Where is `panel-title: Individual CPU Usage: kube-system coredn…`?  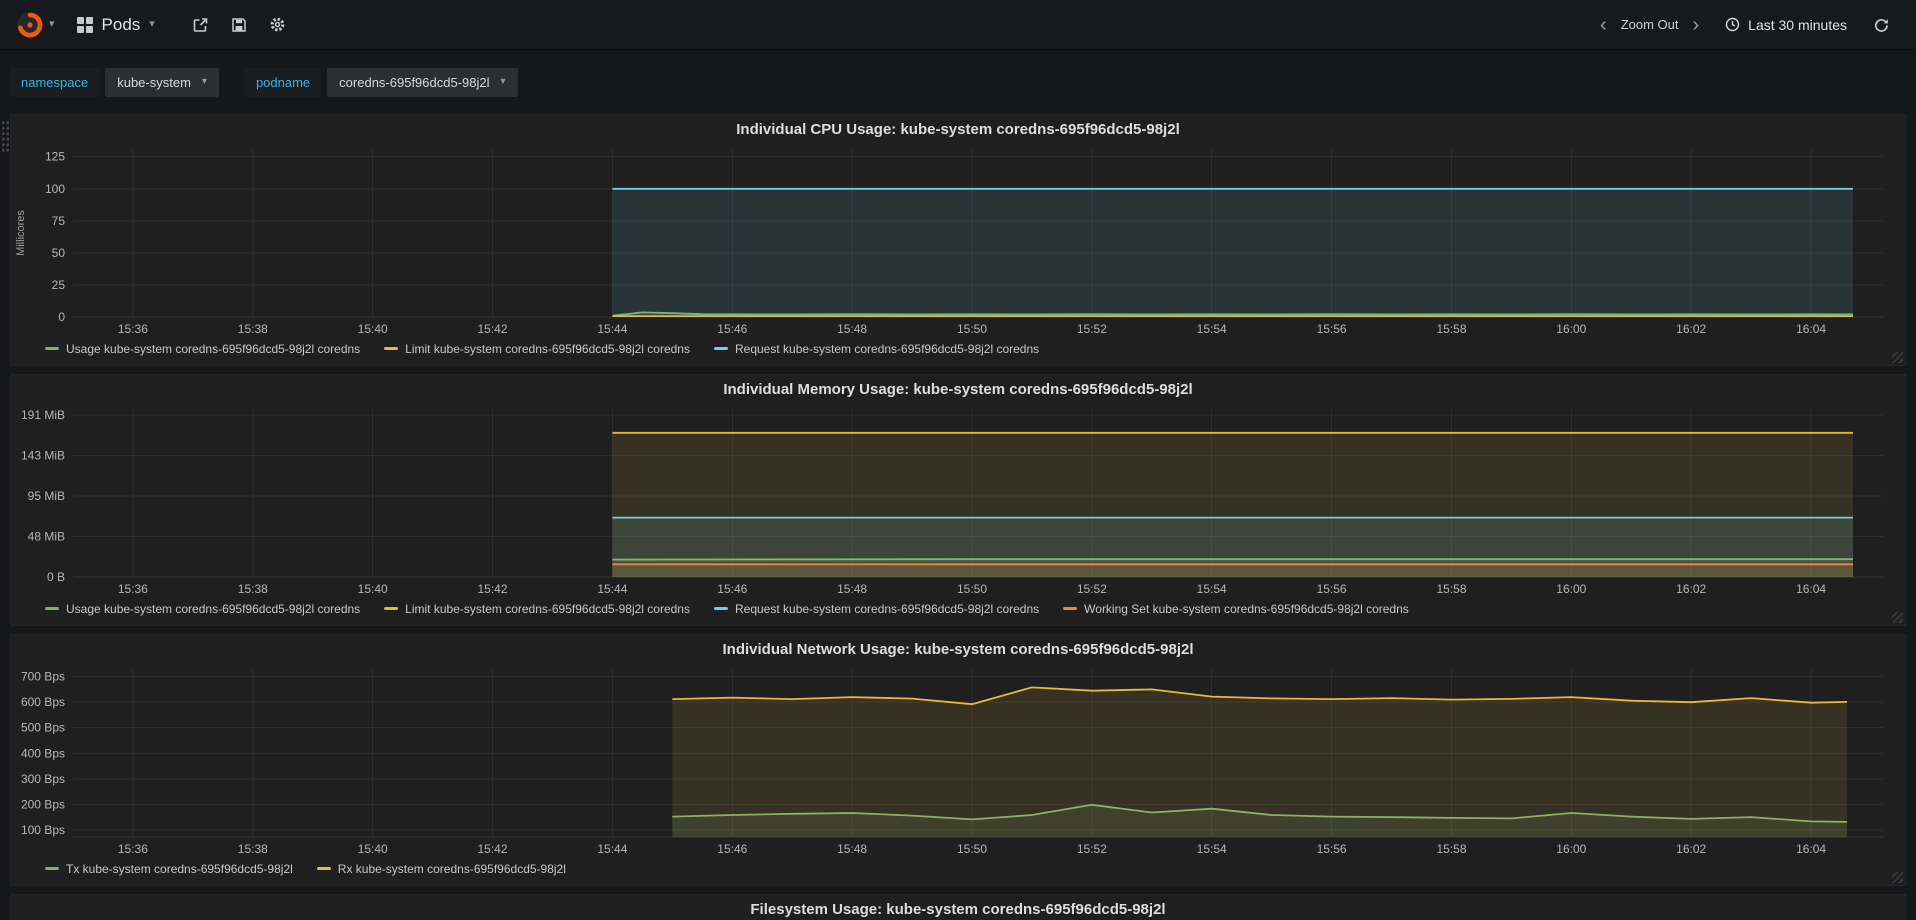
panel-title: Individual CPU Usage: kube-system coredn… is located at coordinates (958, 129).